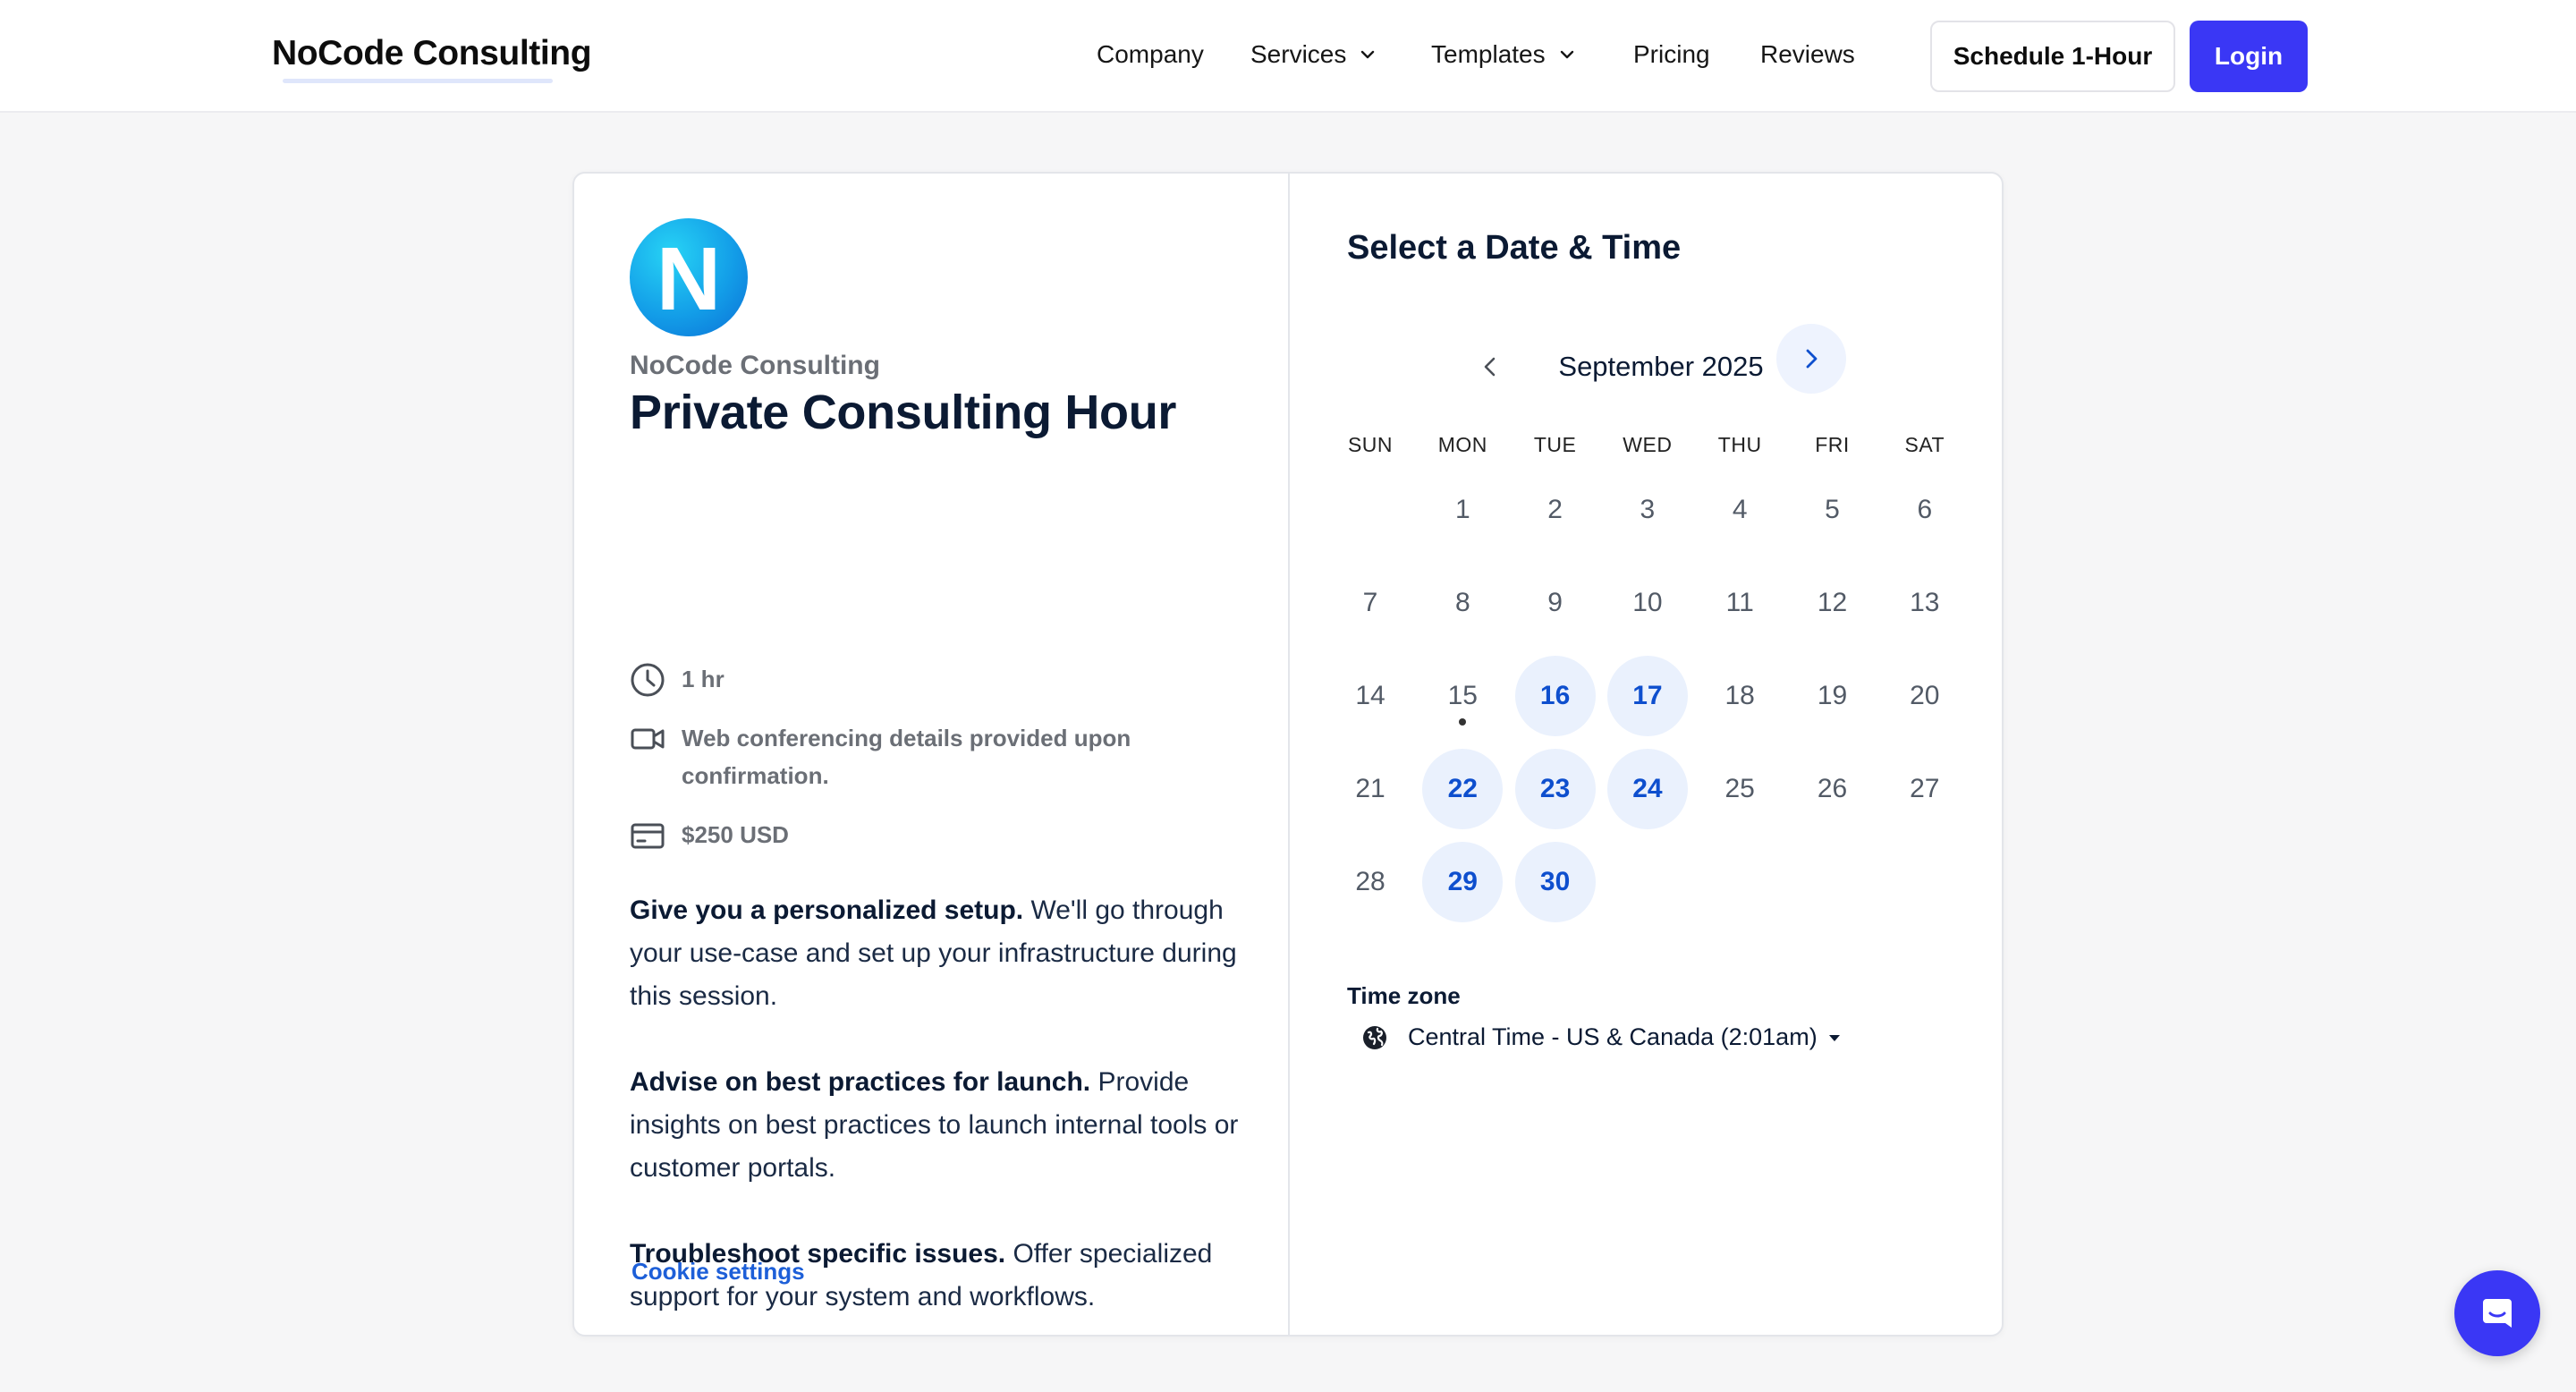 The width and height of the screenshot is (2576, 1392). I want to click on avatar: N, so click(689, 277).